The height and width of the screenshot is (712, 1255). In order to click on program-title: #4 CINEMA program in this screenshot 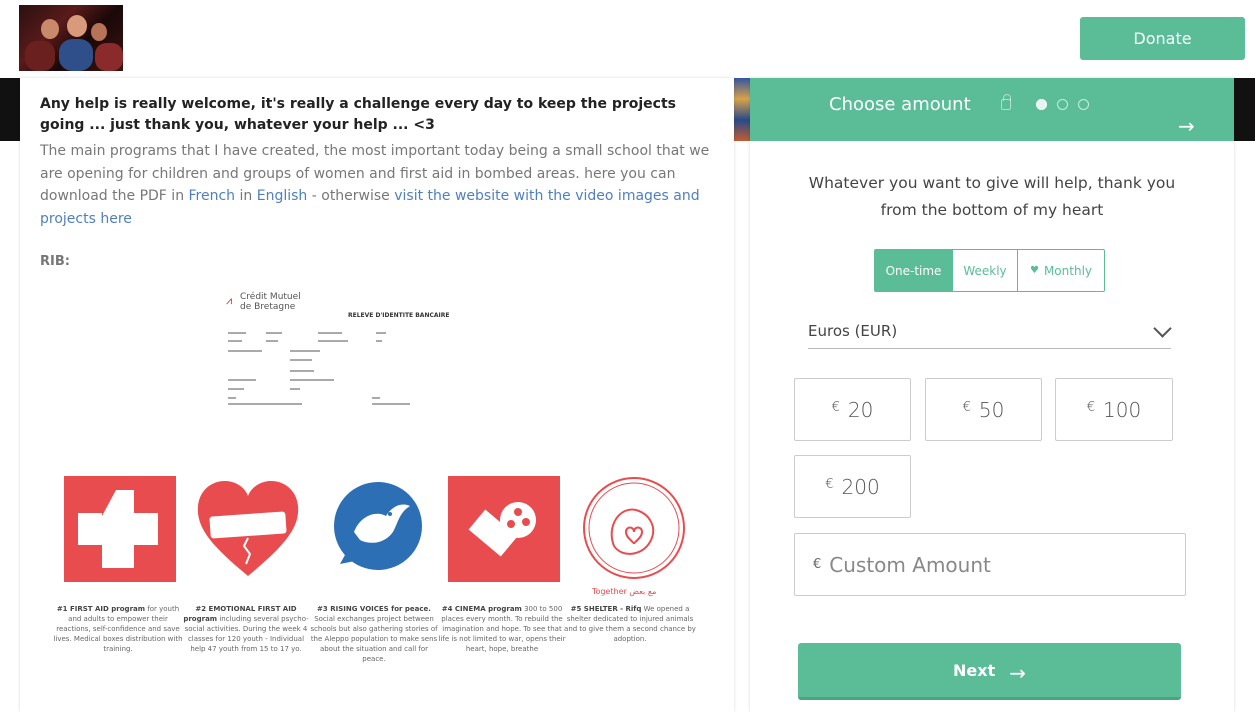, I will do `click(481, 609)`.